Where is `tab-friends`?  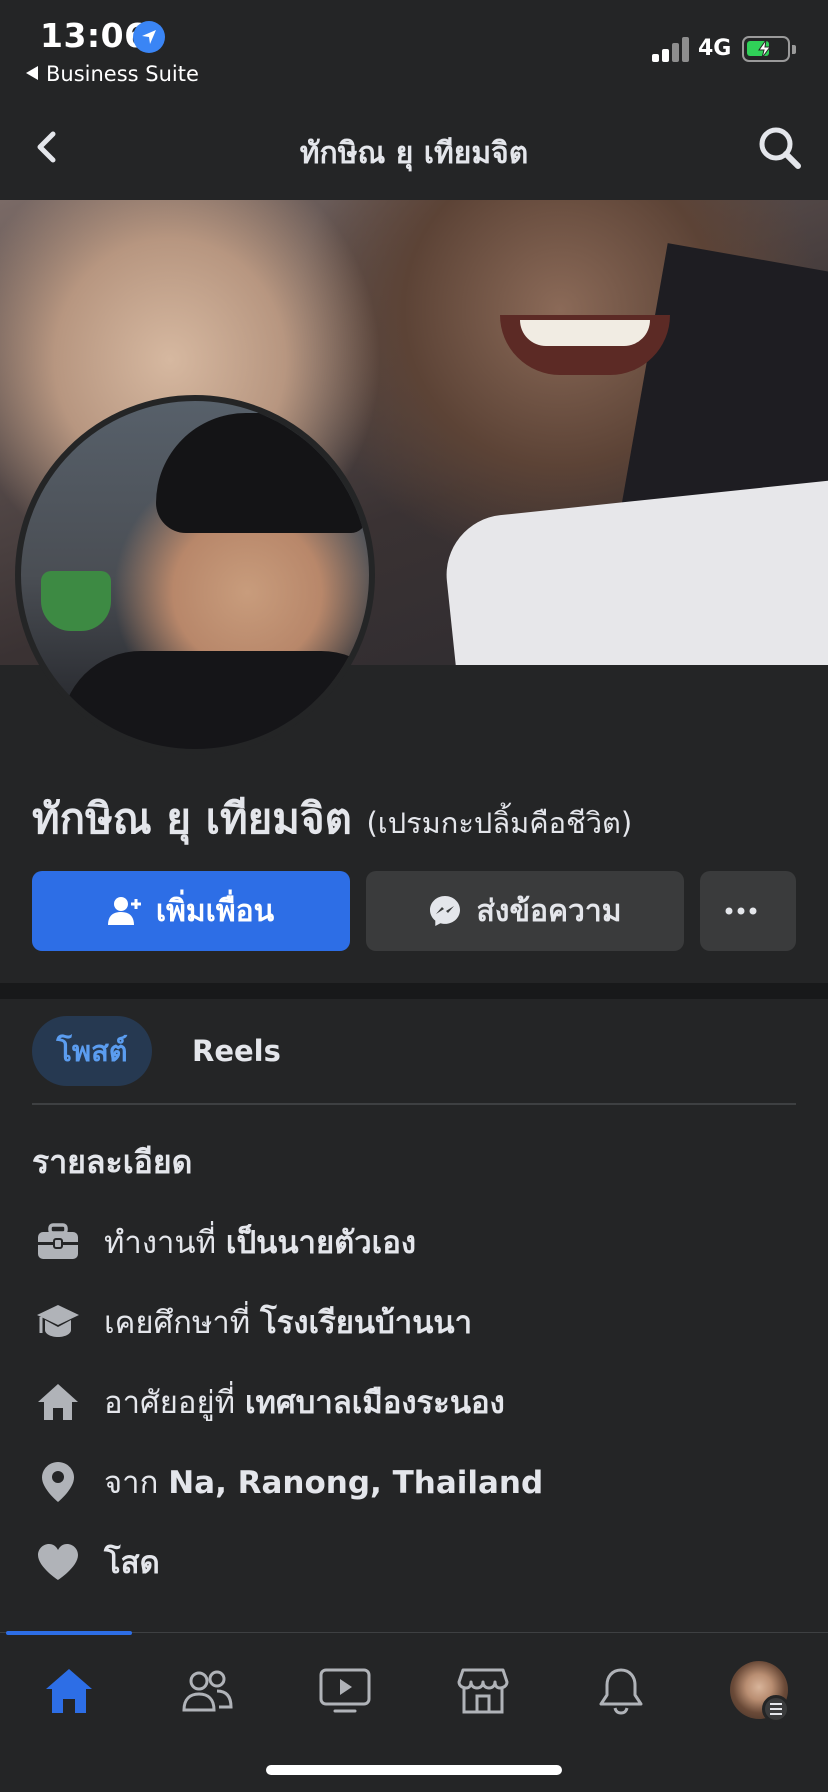 tab-friends is located at coordinates (207, 1691).